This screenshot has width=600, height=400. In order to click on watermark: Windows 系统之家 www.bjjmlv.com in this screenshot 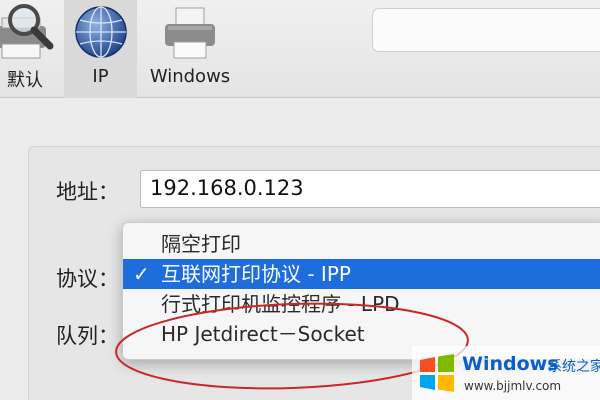, I will do `click(506, 373)`.